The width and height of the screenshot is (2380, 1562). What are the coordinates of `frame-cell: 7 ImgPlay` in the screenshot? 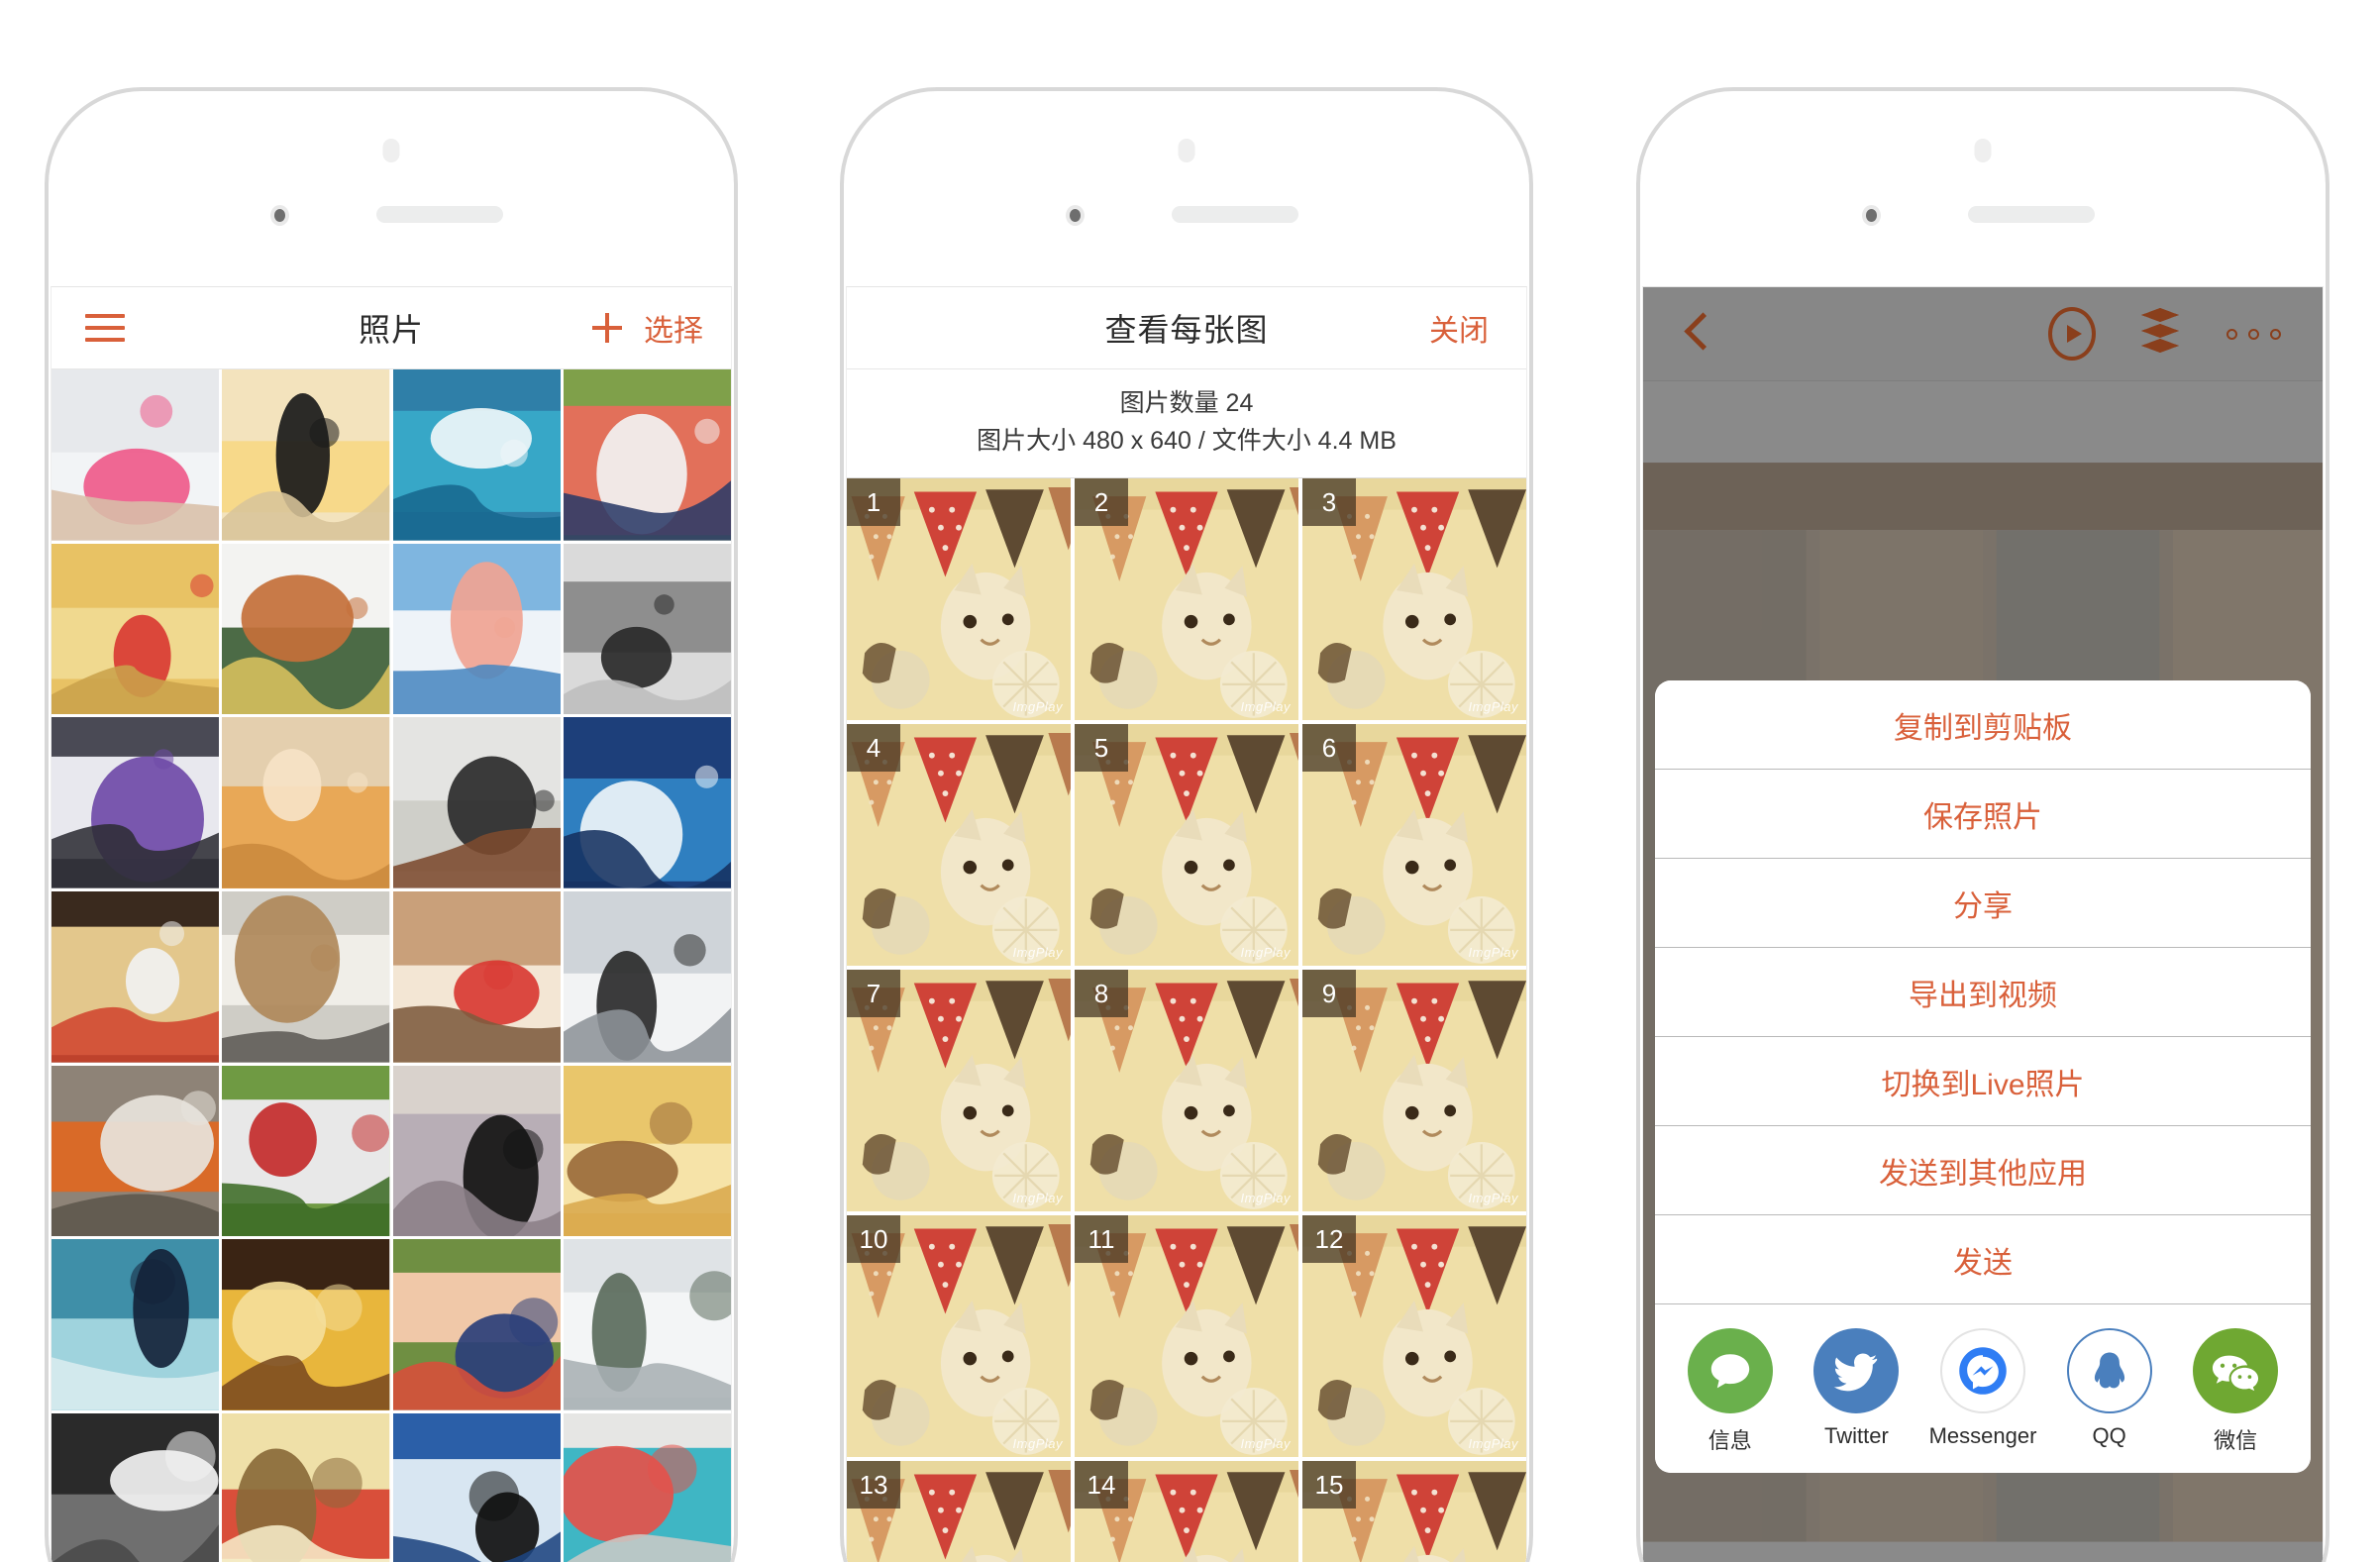 It's located at (959, 1091).